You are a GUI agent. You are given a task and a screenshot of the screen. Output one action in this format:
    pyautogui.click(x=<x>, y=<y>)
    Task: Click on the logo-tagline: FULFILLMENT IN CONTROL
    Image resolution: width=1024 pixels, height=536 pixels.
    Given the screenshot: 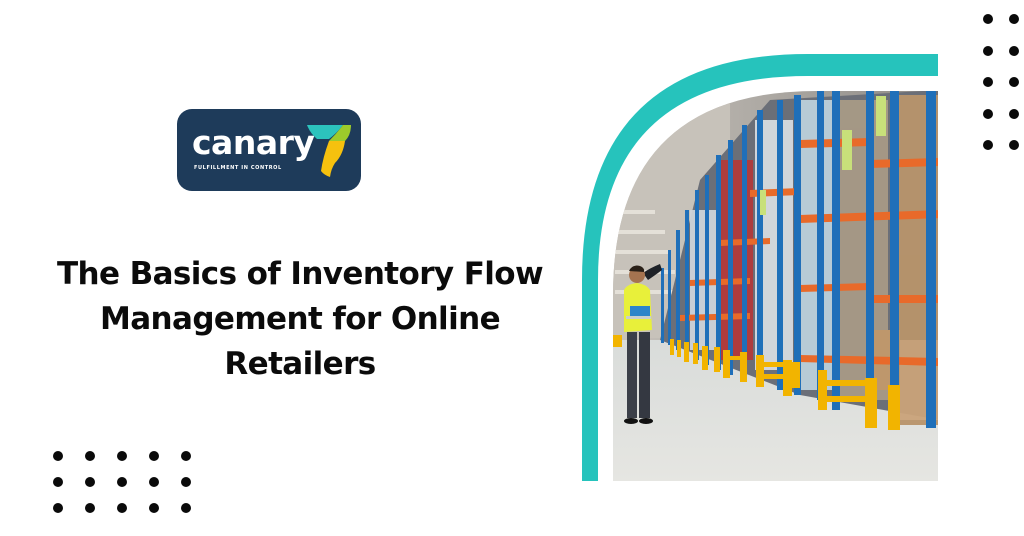 What is the action you would take?
    pyautogui.click(x=238, y=168)
    